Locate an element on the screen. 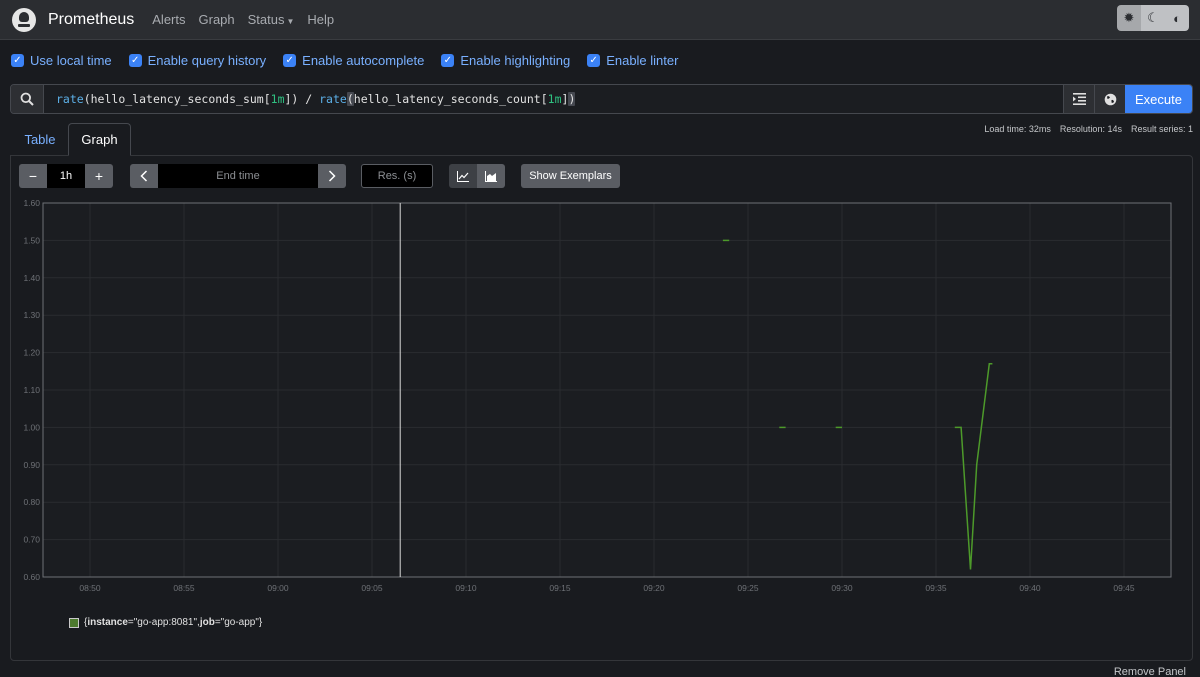 This screenshot has height=677, width=1200. load-time: Load time: 32ms is located at coordinates (1017, 129).